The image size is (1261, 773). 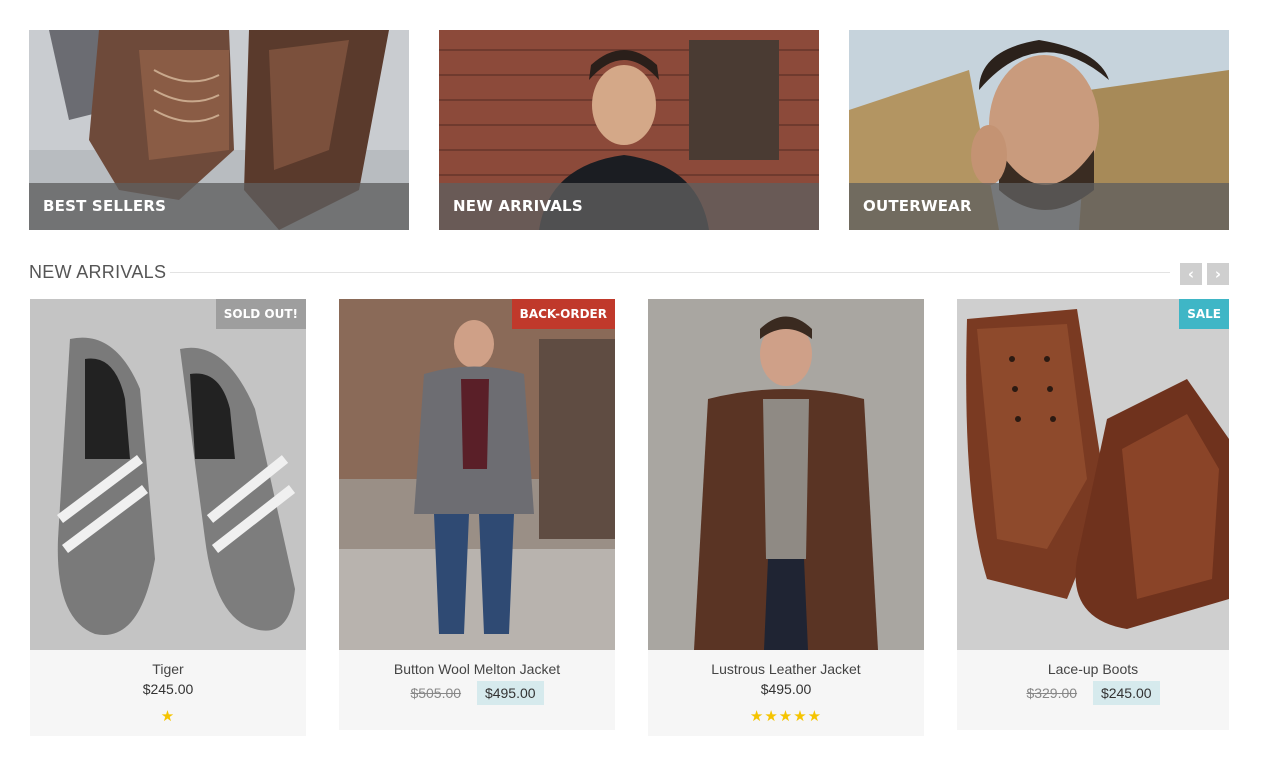 What do you see at coordinates (510, 693) in the screenshot?
I see `sale-price: $495.00` at bounding box center [510, 693].